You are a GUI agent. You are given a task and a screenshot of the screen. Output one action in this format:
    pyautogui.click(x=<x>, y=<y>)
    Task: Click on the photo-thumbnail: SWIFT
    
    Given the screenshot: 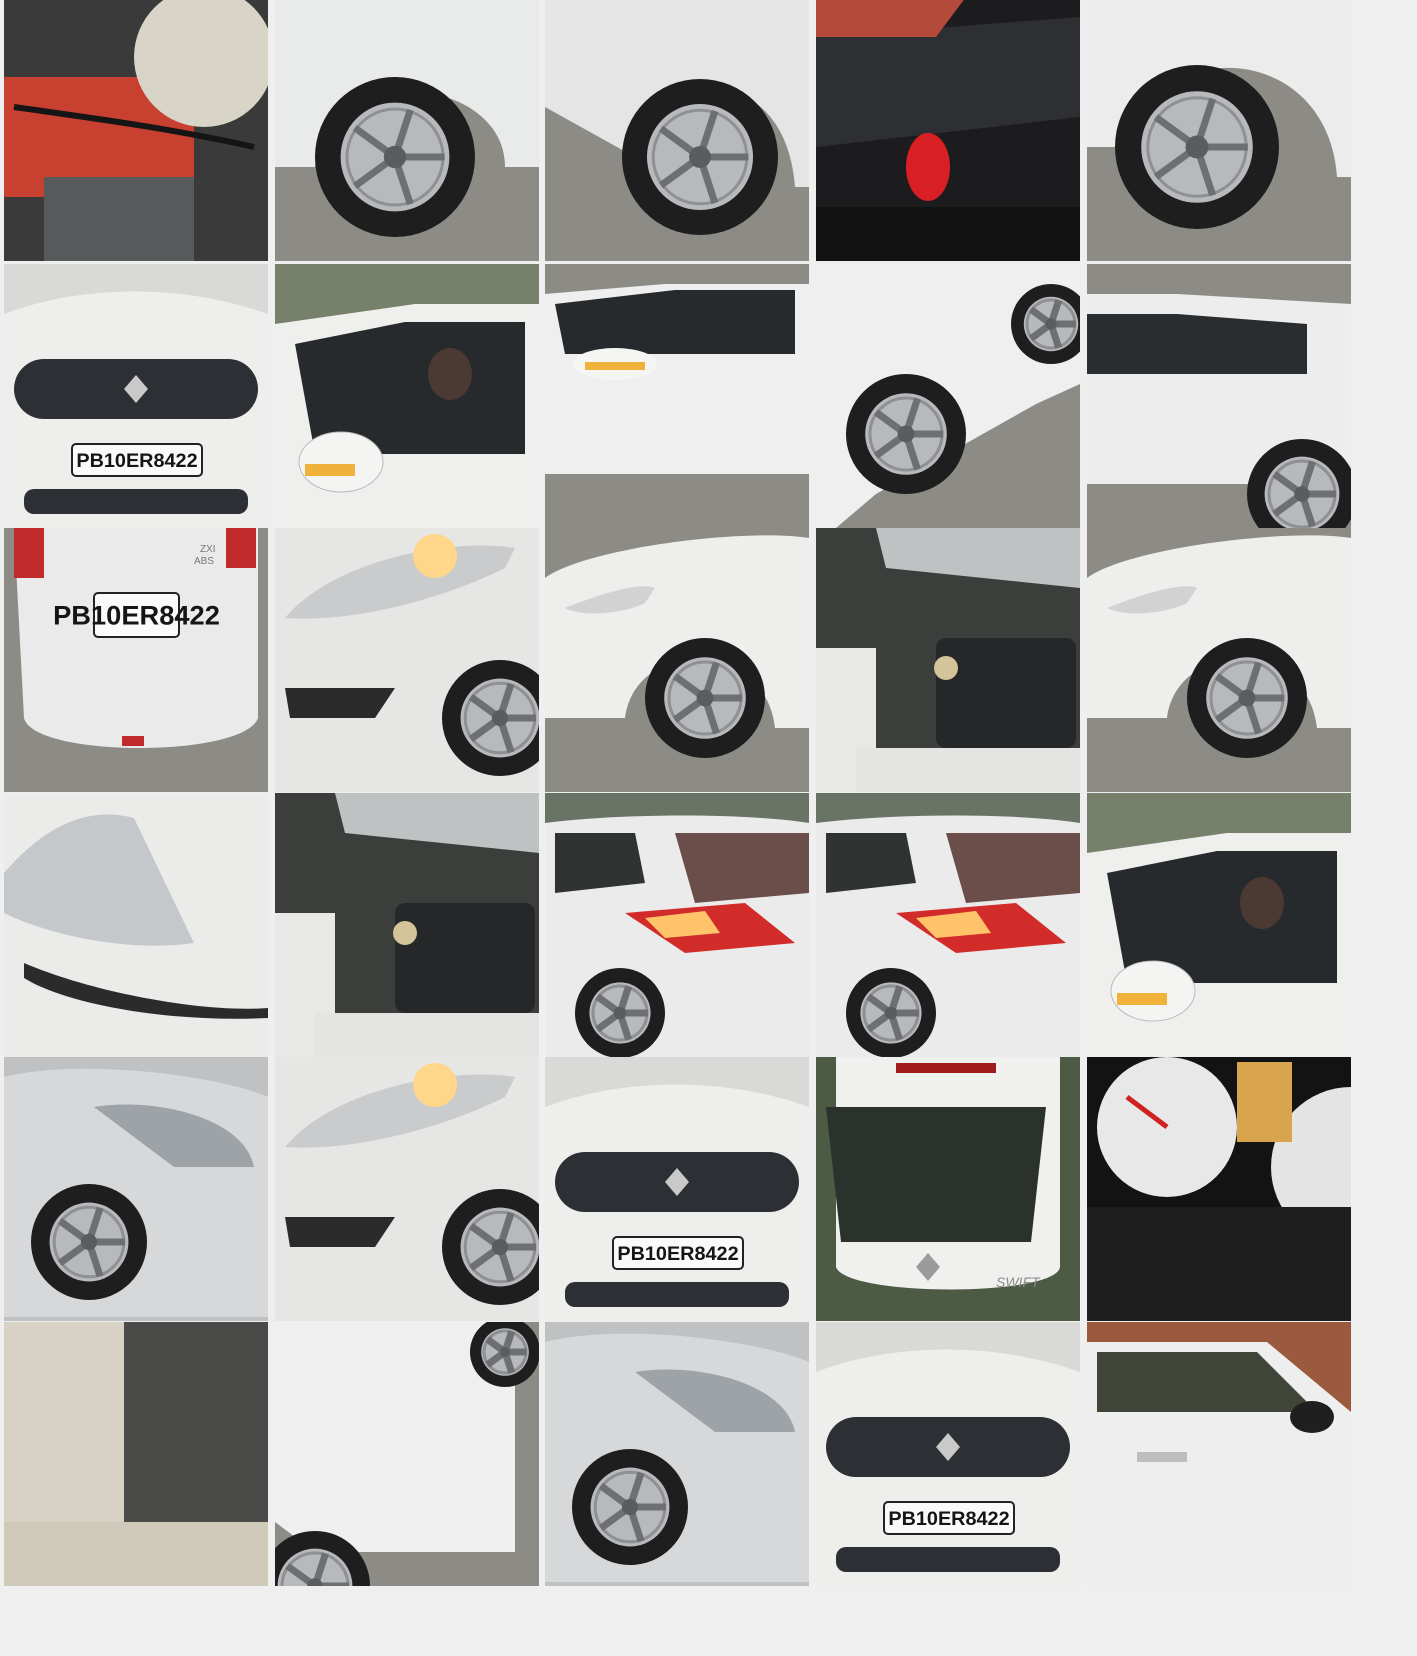 What is the action you would take?
    pyautogui.click(x=948, y=1189)
    